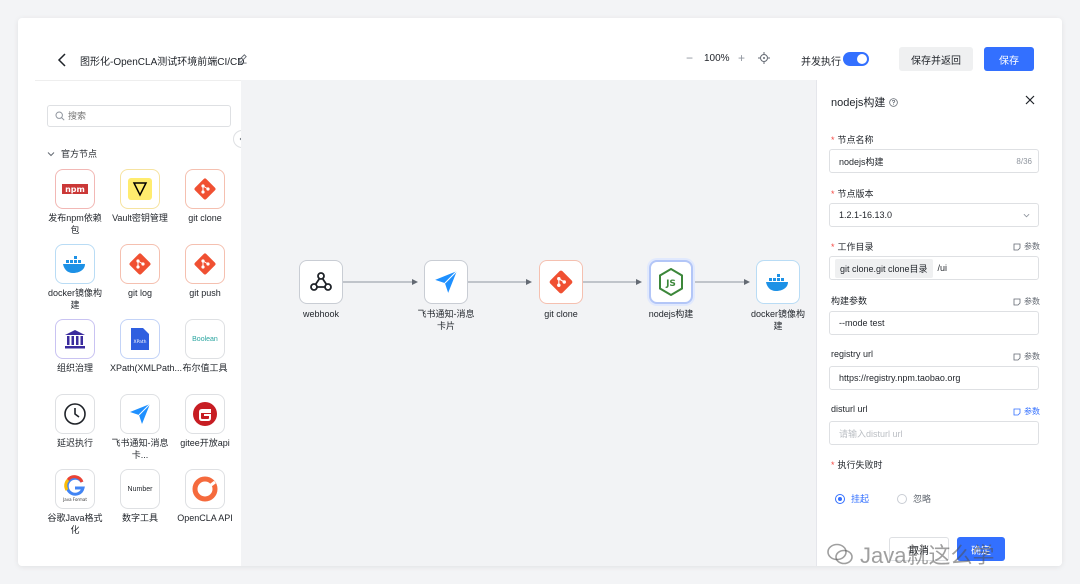  I want to click on tile-label: Vault密钥管理, so click(140, 218).